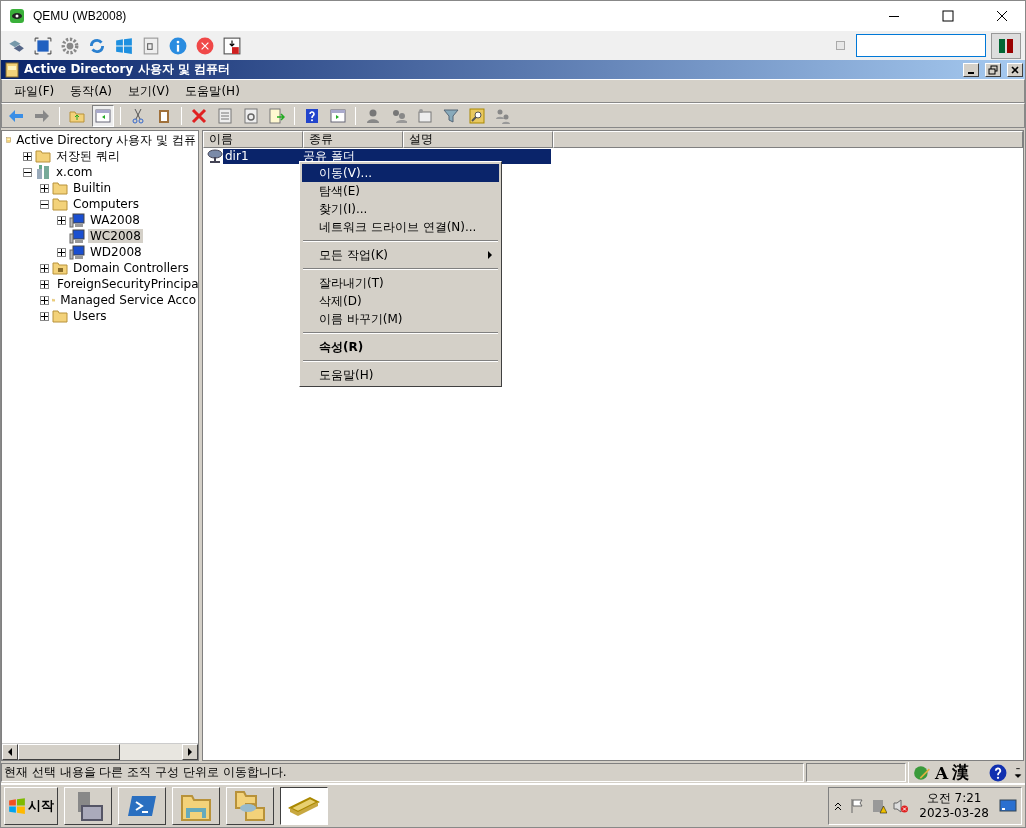  I want to click on desktop-icon, so click(1008, 806).